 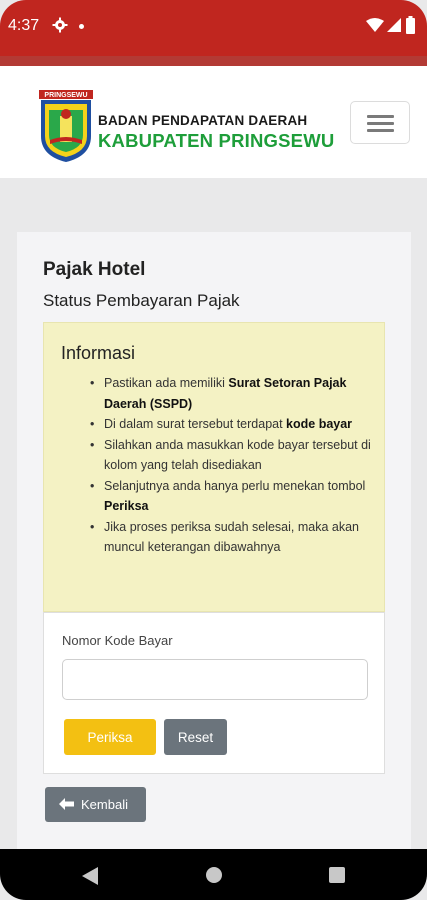 I want to click on kode-bayar-label: Nomor Kode Bayar, so click(x=117, y=640).